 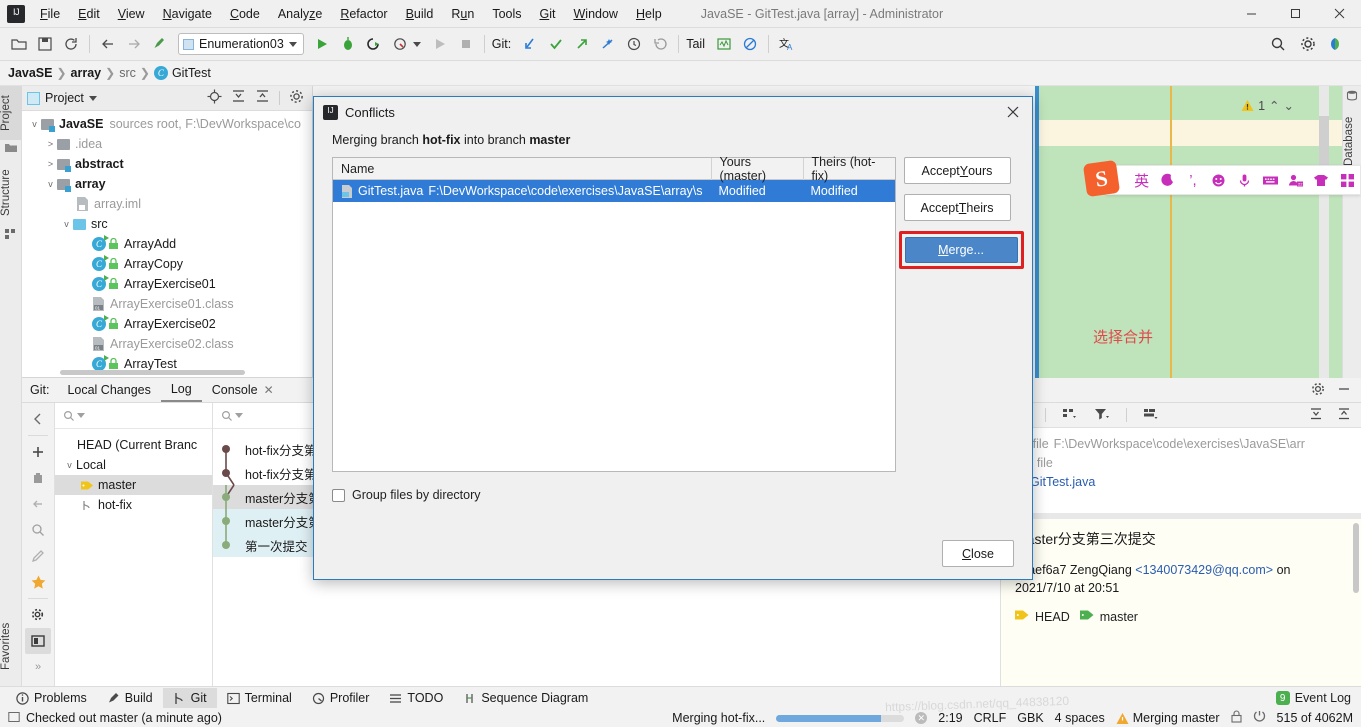 I want to click on branch-item-head: HEAD (Current Branc, so click(x=133, y=445).